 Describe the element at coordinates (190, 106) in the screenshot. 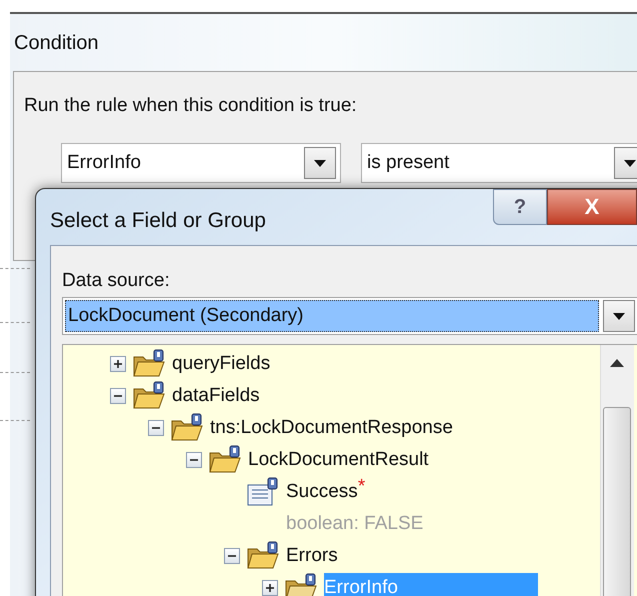

I see `condition-label: Run the rule when this condition is true:` at that location.